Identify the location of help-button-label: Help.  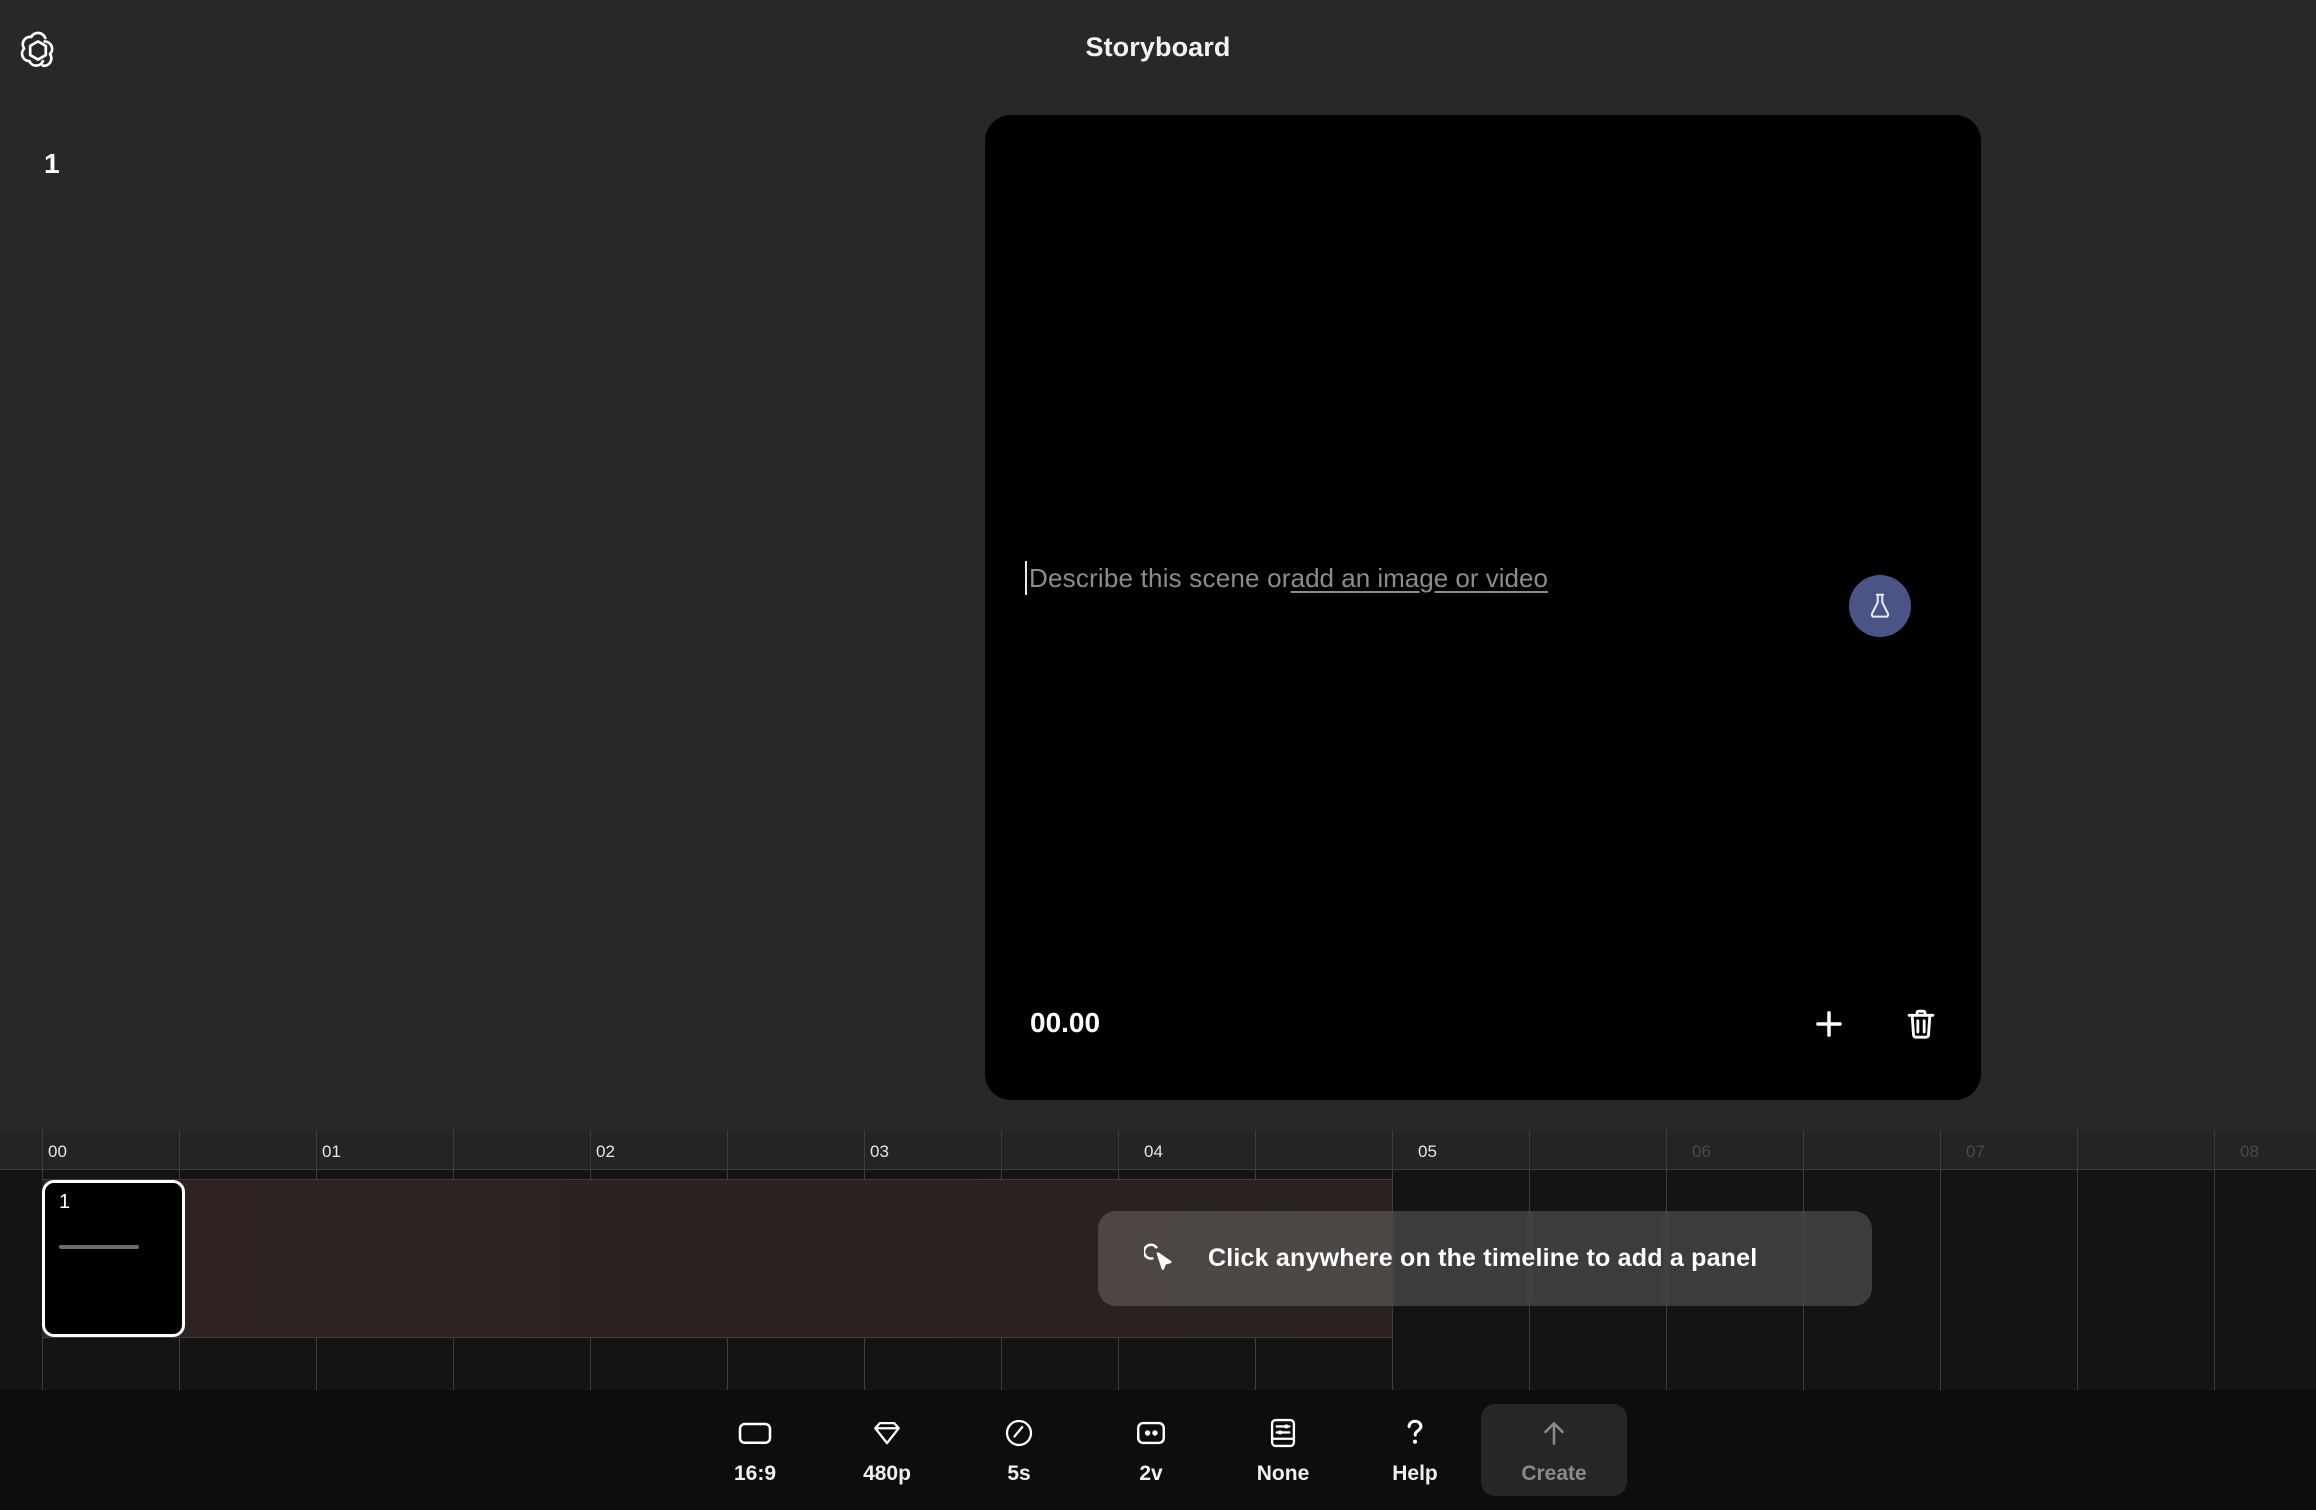
(1415, 1473).